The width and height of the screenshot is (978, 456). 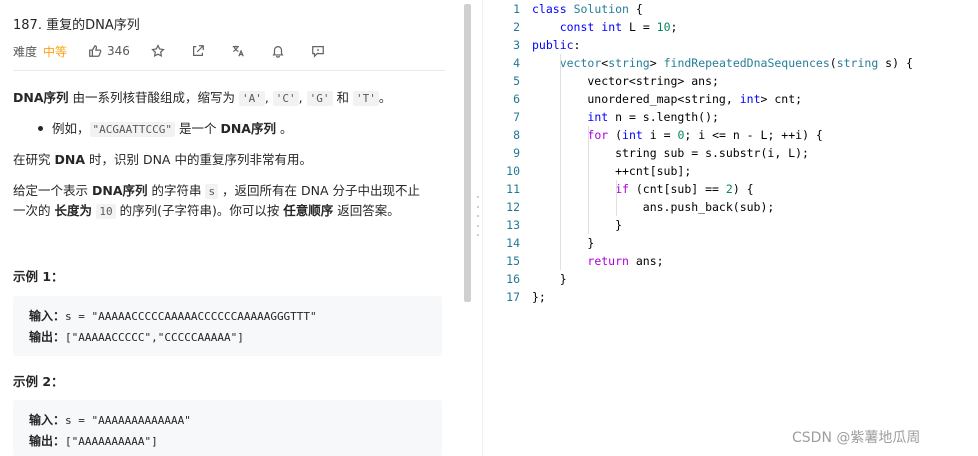 I want to click on example-2-input: 输入：s = "AAAAAAAAAAAAA", so click(x=110, y=419).